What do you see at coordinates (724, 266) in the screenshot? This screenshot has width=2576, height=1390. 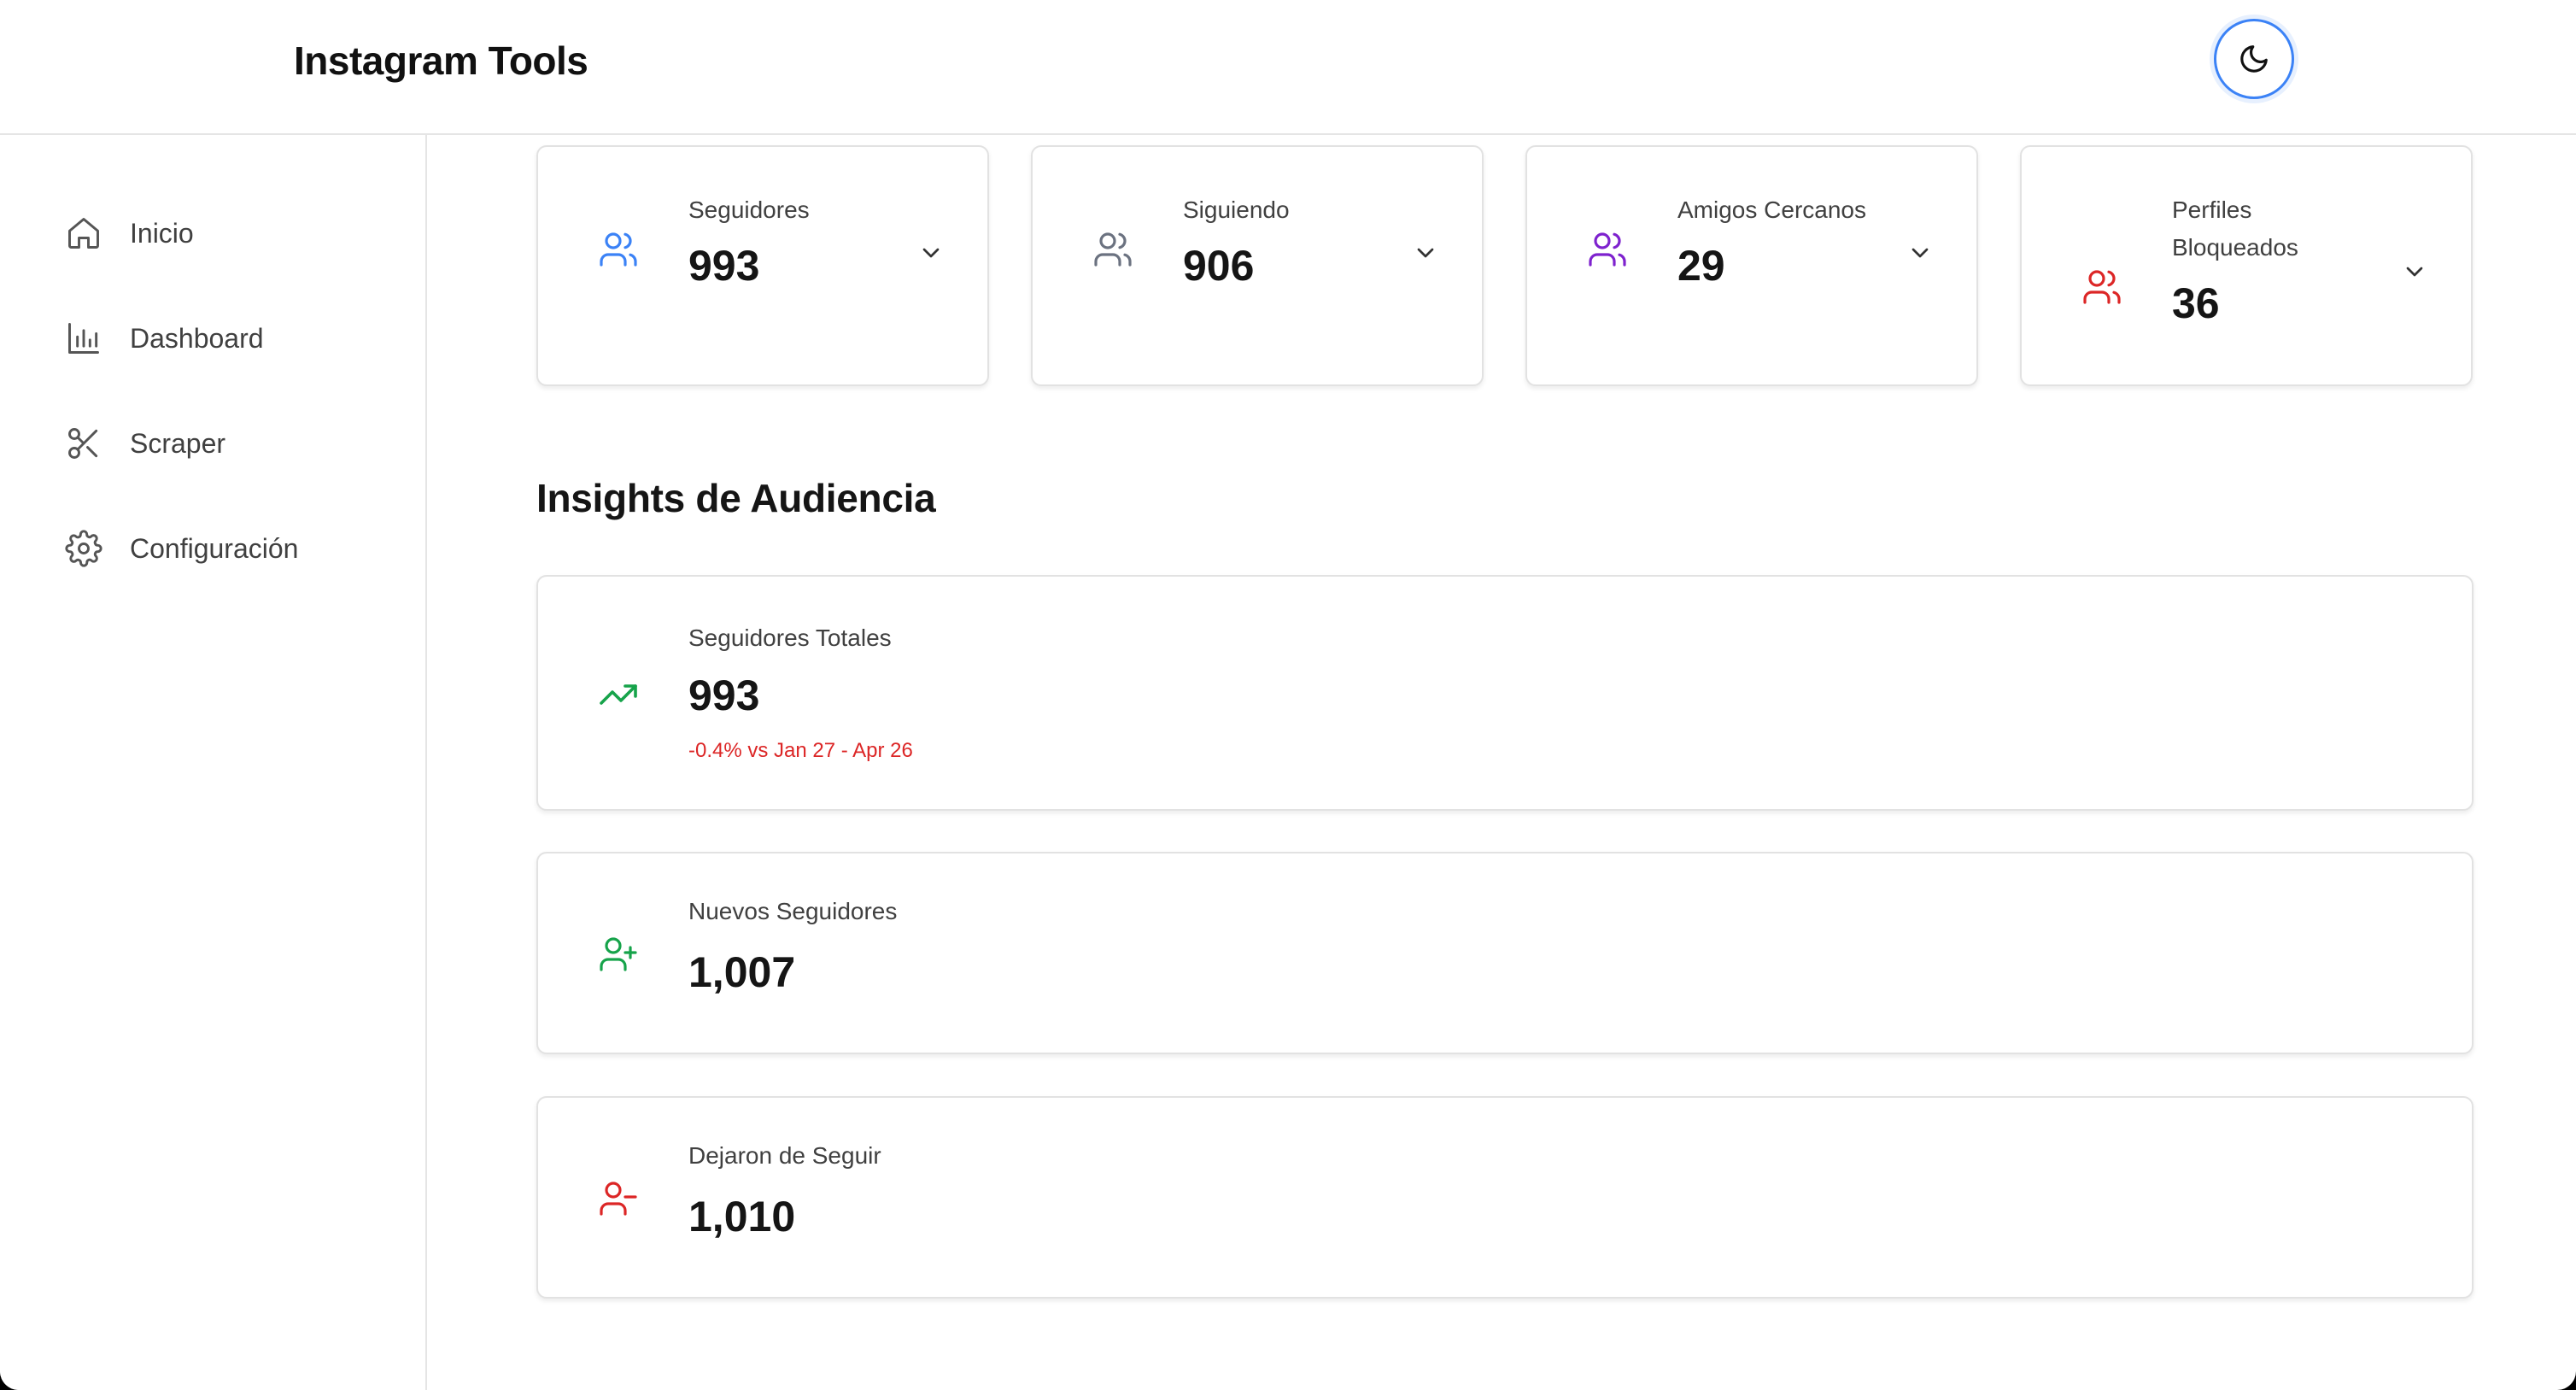 I see `stat-value: 993` at bounding box center [724, 266].